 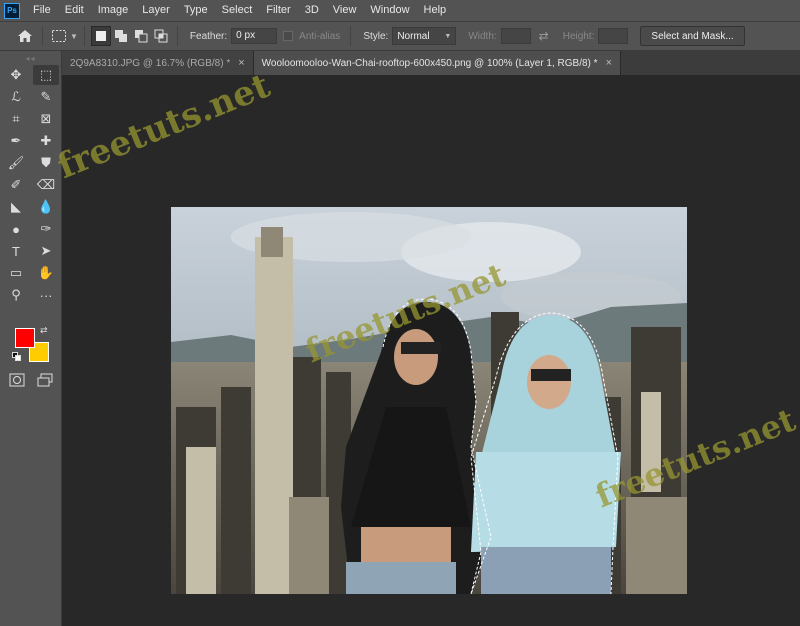 I want to click on paint-bucket-tool-icon: ◣, so click(x=16, y=207).